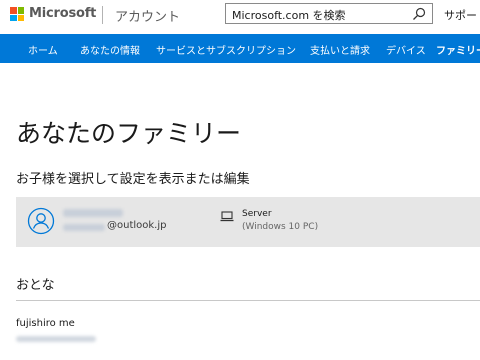  Describe the element at coordinates (419, 14) in the screenshot. I see `search-icon` at that location.